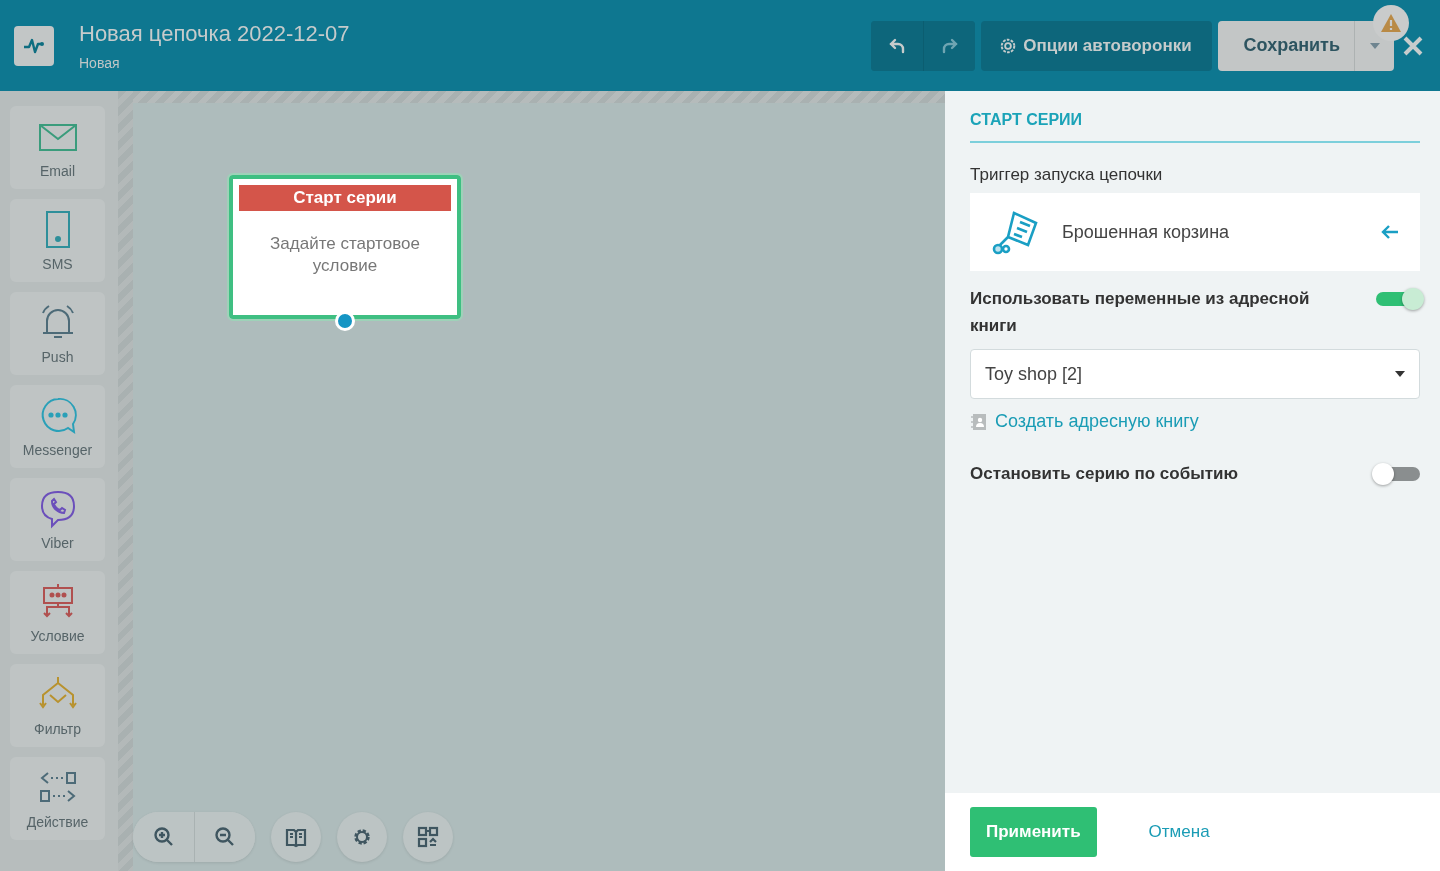 Image resolution: width=1440 pixels, height=871 pixels. I want to click on apply-button: Применить, so click(1033, 832).